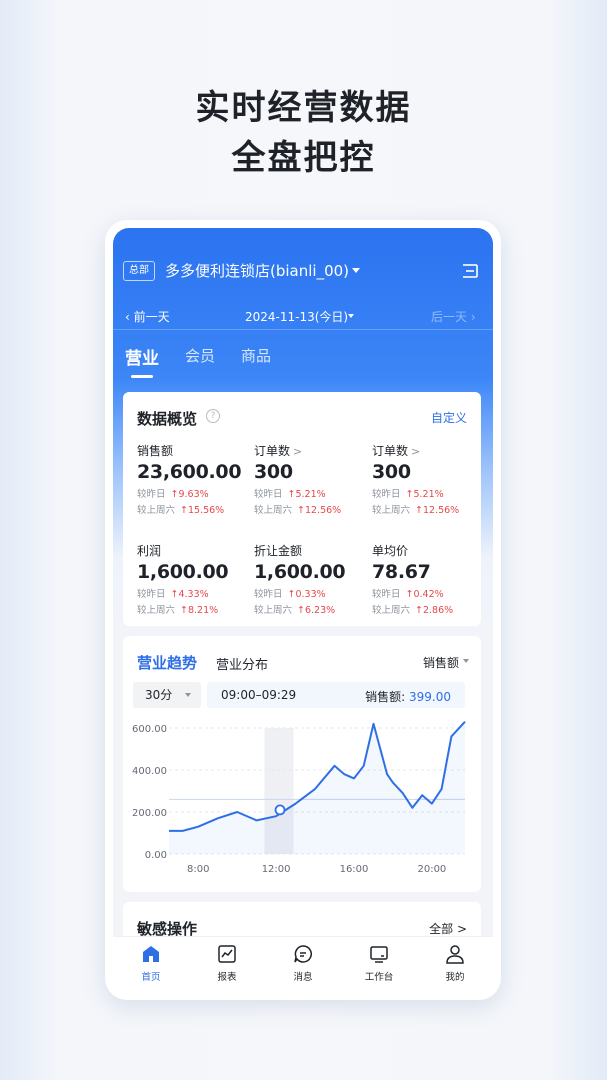 The height and width of the screenshot is (1080, 607). I want to click on metric-compare-last-week: 较上周六 ↑2.86%, so click(431, 609).